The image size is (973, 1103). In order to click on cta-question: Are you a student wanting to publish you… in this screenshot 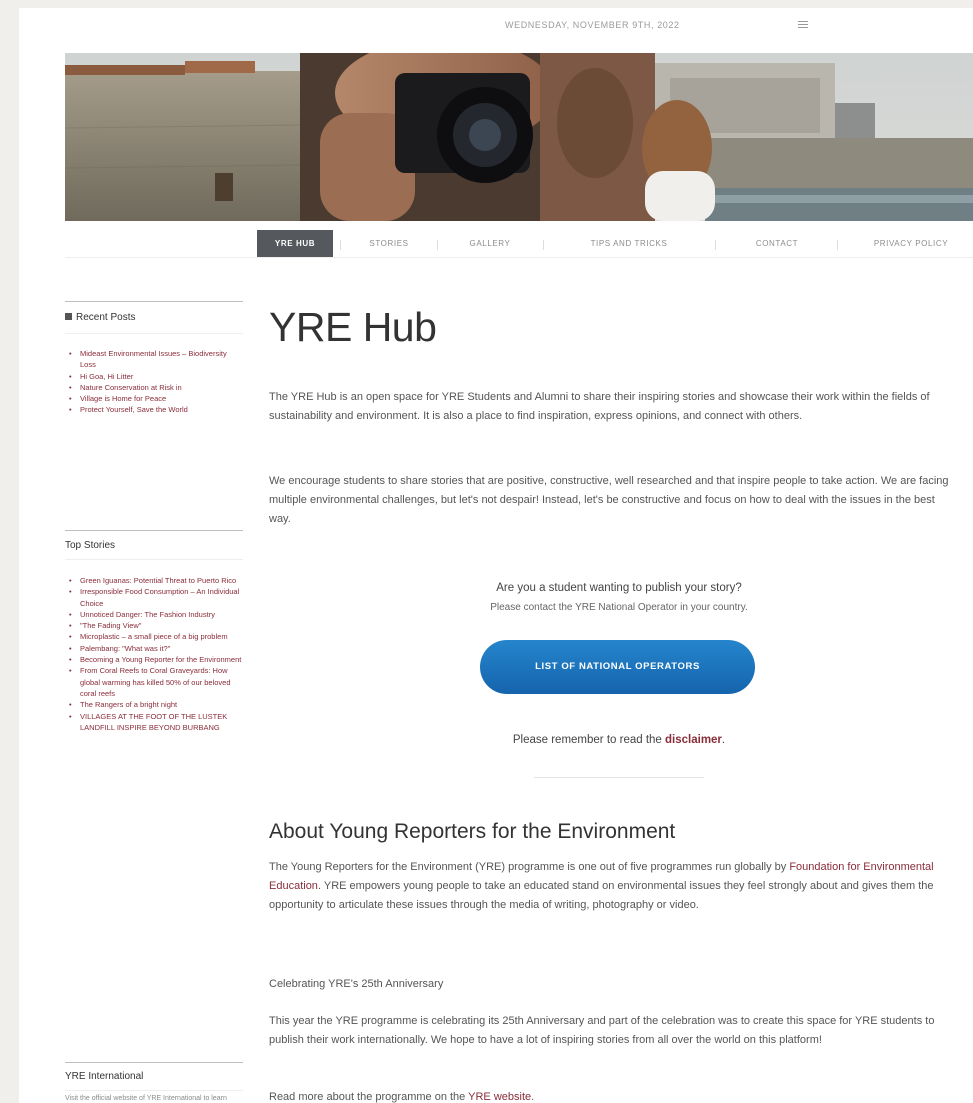, I will do `click(619, 588)`.